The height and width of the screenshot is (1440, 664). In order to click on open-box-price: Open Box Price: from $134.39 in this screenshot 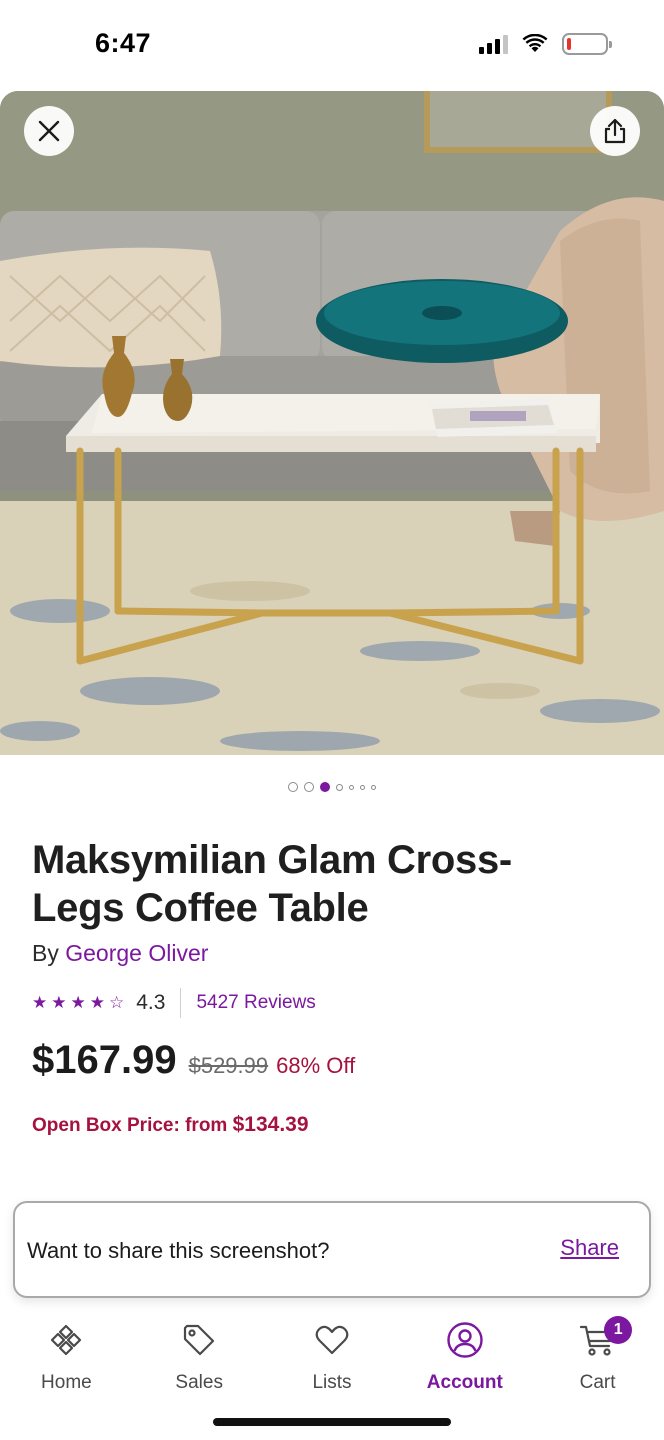, I will do `click(170, 1125)`.